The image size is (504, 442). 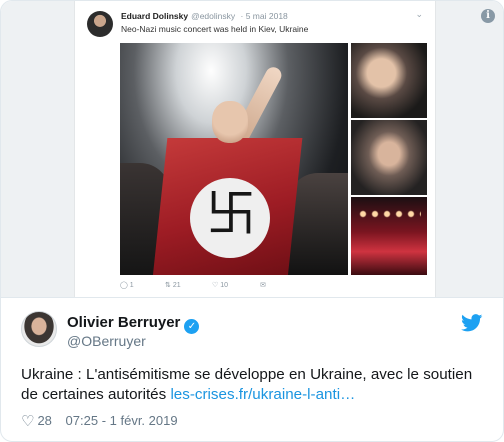 I want to click on author-name: Olivier Berruyer, so click(x=123, y=322).